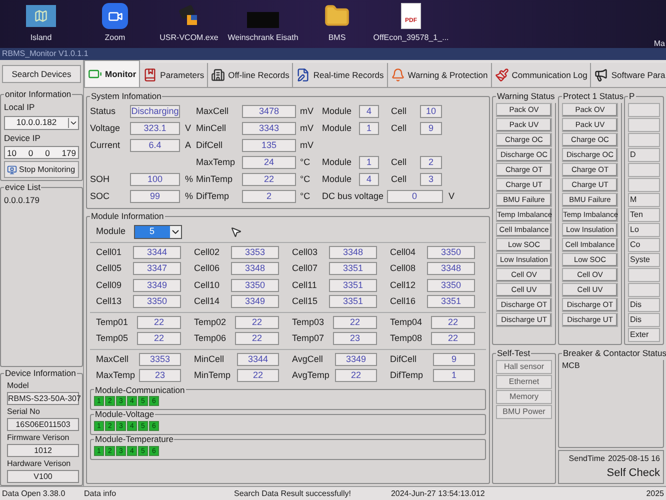 The height and width of the screenshot is (500, 666). What do you see at coordinates (43, 424) in the screenshot?
I see `info-value-field: 16S06E011503` at bounding box center [43, 424].